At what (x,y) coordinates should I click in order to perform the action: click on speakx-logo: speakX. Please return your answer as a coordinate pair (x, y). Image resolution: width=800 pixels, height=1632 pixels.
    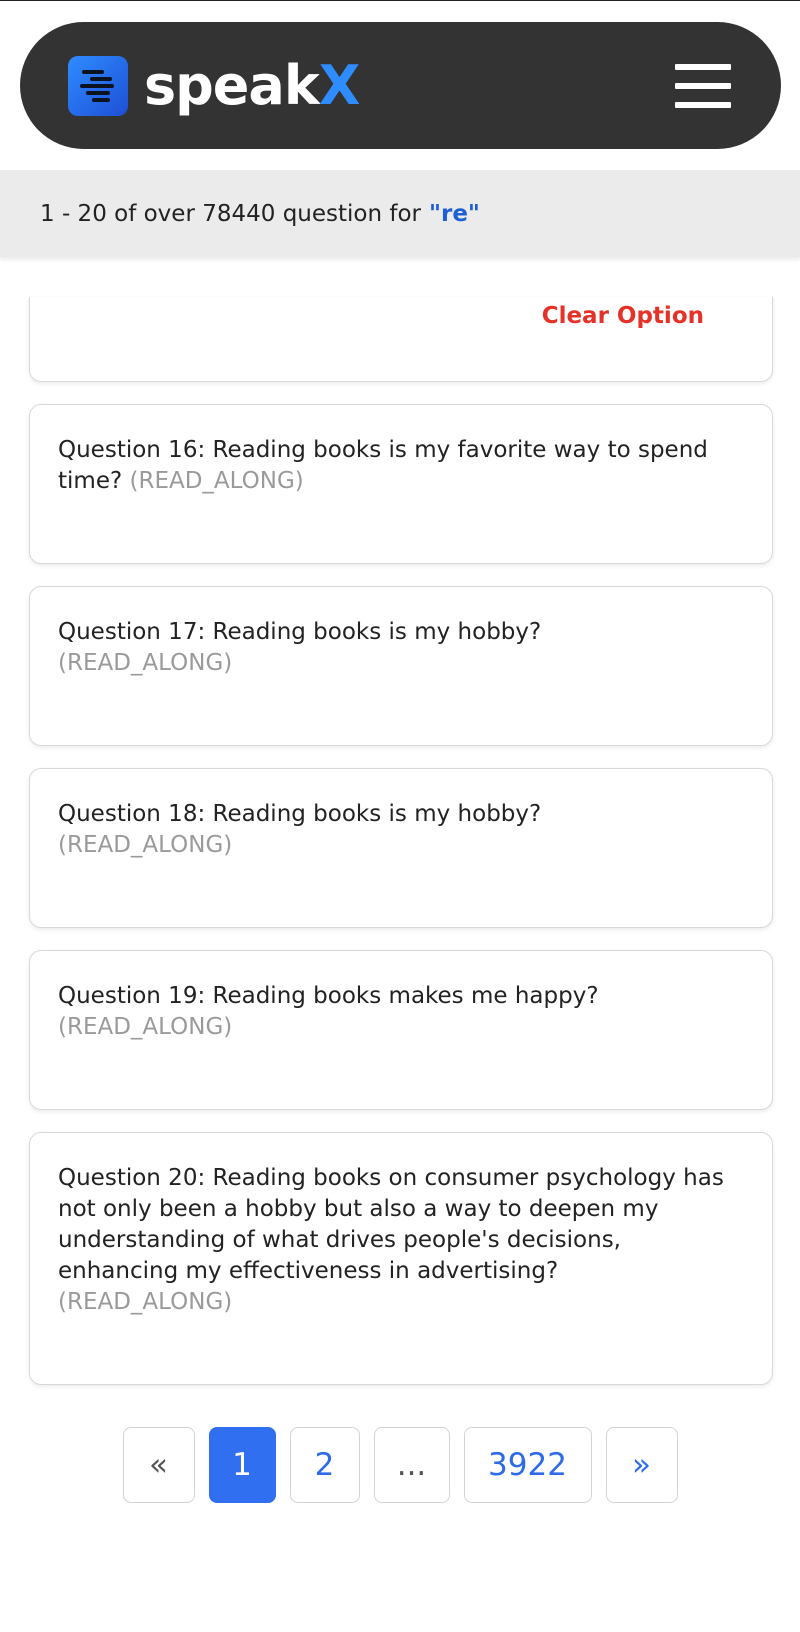
    Looking at the image, I should click on (214, 85).